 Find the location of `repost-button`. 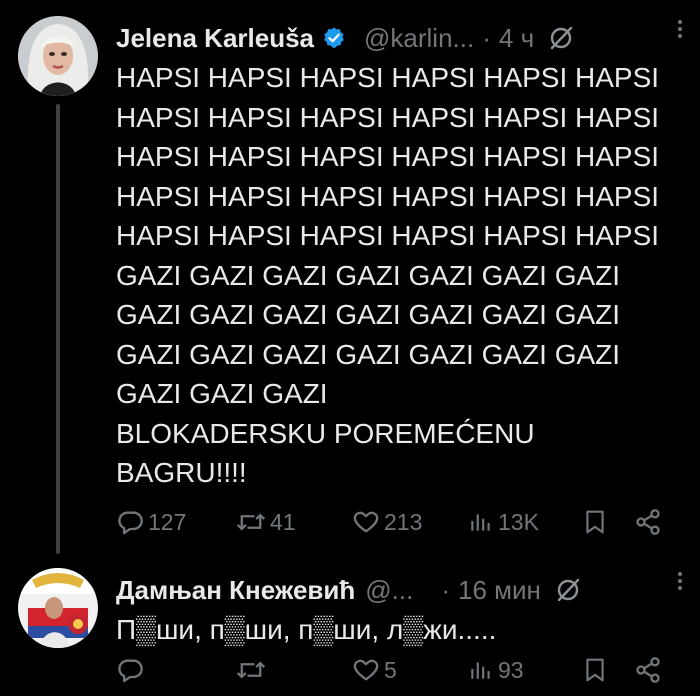

repost-button is located at coordinates (253, 670).